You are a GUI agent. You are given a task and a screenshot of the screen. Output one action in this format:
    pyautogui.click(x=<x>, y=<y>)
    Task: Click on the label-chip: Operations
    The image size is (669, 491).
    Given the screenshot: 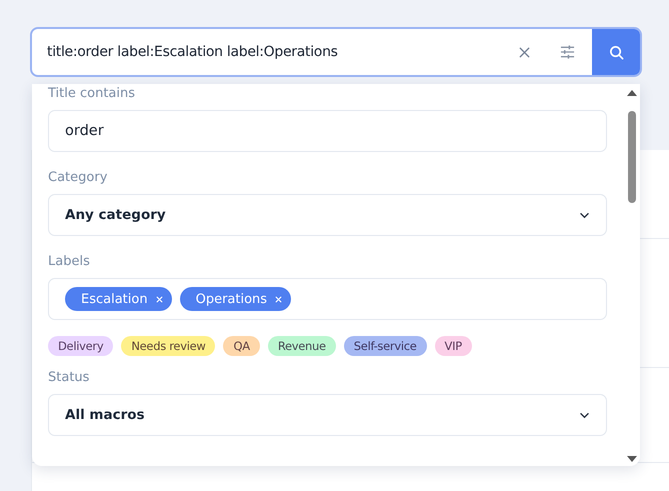 What is the action you would take?
    pyautogui.click(x=236, y=299)
    